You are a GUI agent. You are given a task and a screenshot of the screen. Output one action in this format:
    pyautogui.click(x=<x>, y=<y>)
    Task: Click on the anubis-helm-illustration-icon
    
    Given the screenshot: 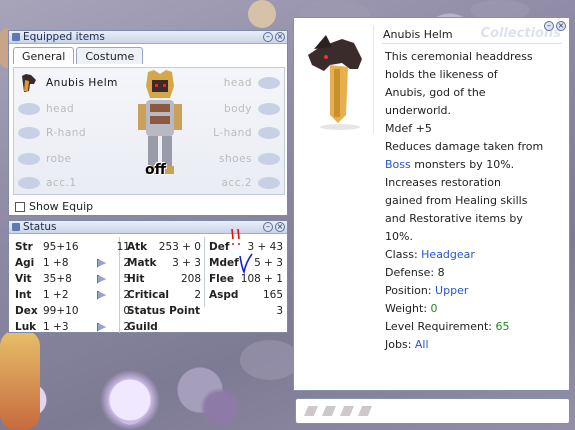 What is the action you would take?
    pyautogui.click(x=335, y=82)
    